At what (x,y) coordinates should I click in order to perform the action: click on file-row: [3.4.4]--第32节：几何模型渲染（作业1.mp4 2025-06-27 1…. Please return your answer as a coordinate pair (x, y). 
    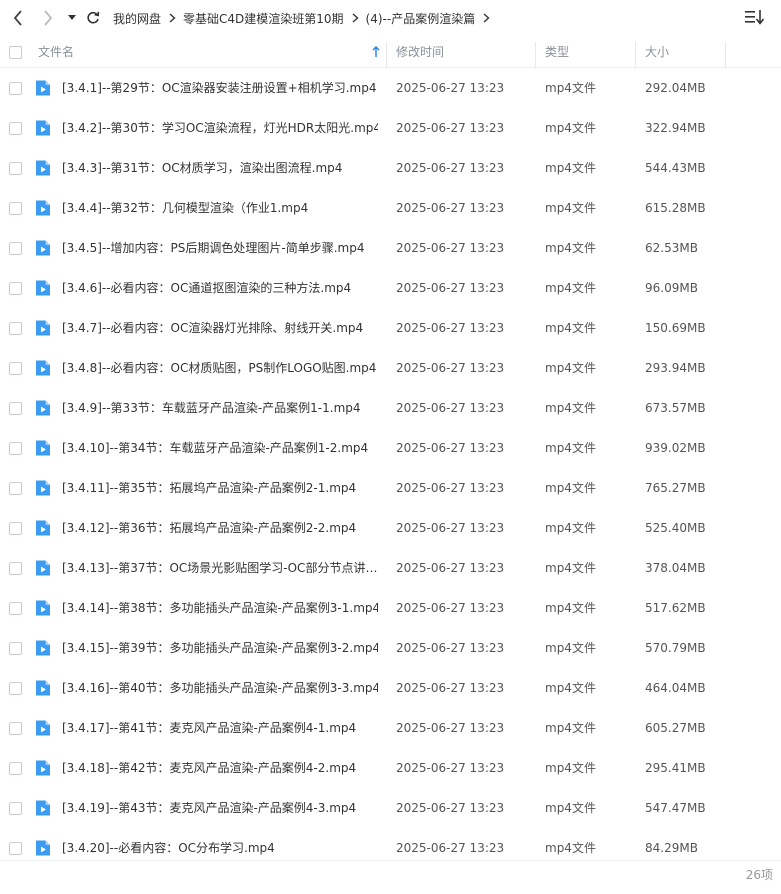
    Looking at the image, I should click on (390, 208).